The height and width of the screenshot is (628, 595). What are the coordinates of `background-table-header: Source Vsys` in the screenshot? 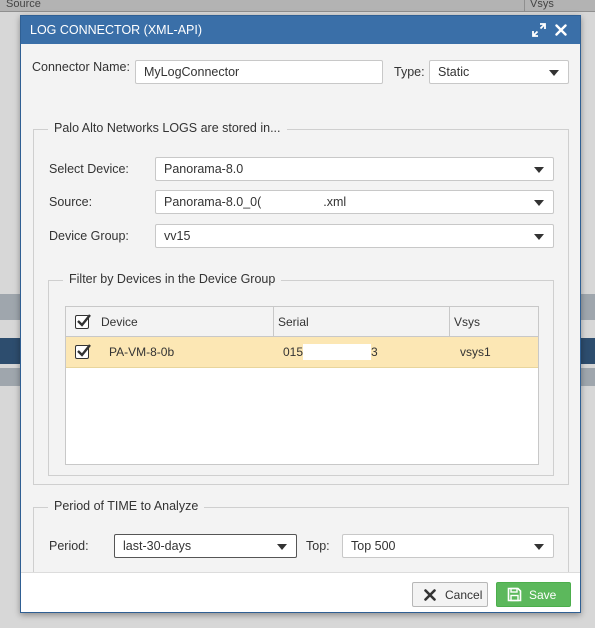 It's located at (297, 6).